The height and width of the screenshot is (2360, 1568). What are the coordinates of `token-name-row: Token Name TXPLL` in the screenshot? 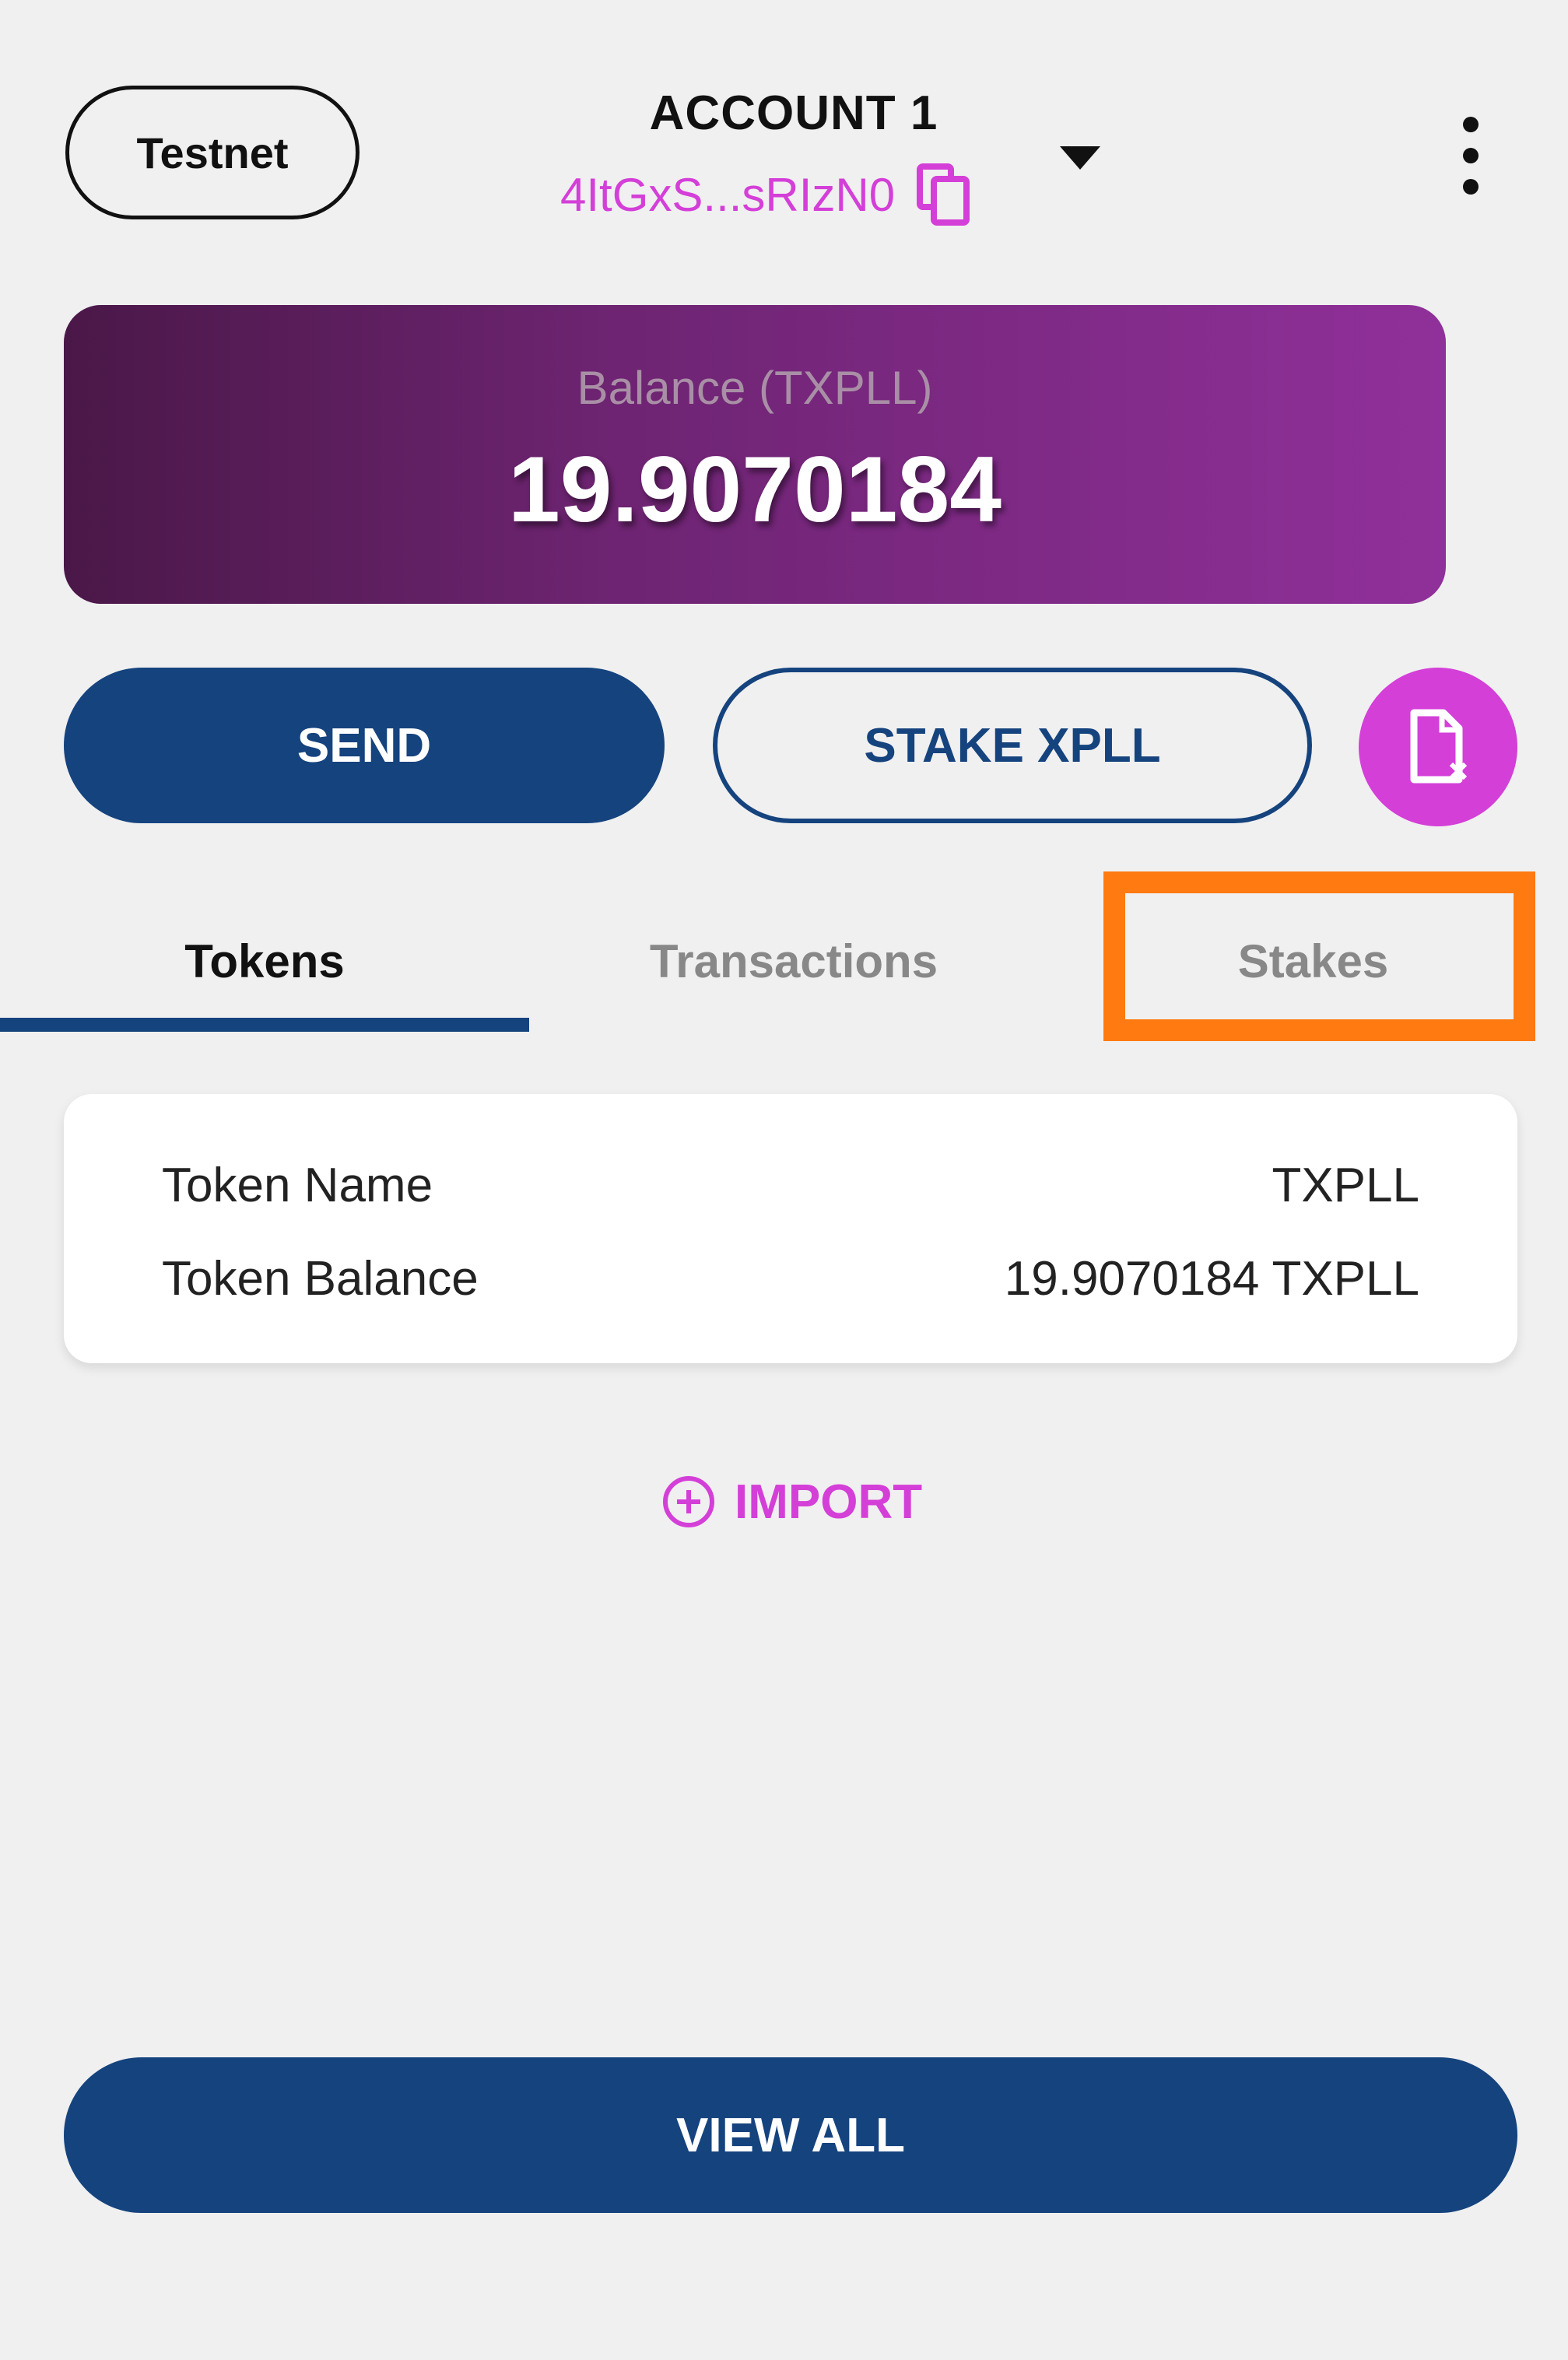 It's located at (790, 1185).